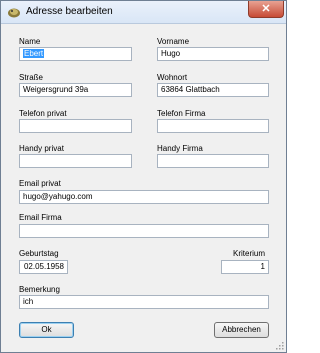  What do you see at coordinates (69, 11) in the screenshot?
I see `window-title: Adresse bearbeiten` at bounding box center [69, 11].